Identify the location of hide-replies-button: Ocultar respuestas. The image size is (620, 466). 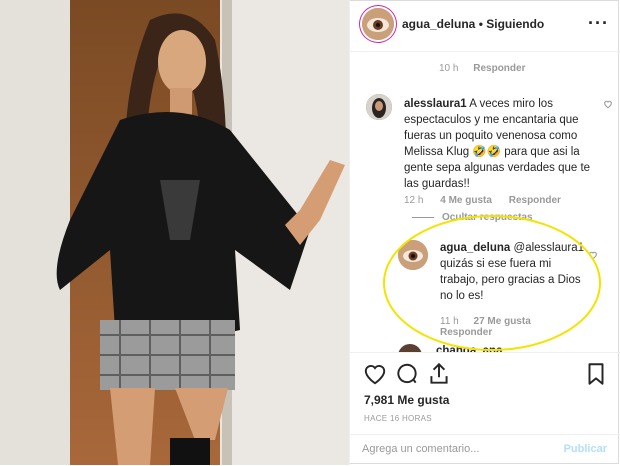
(472, 217).